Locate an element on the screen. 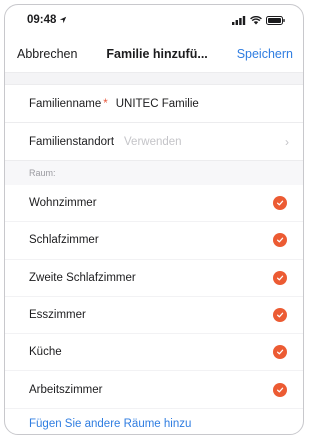 This screenshot has height=439, width=320. room-item-zweite-schlafzimmer: Zweite Schlafzimmer is located at coordinates (154, 278).